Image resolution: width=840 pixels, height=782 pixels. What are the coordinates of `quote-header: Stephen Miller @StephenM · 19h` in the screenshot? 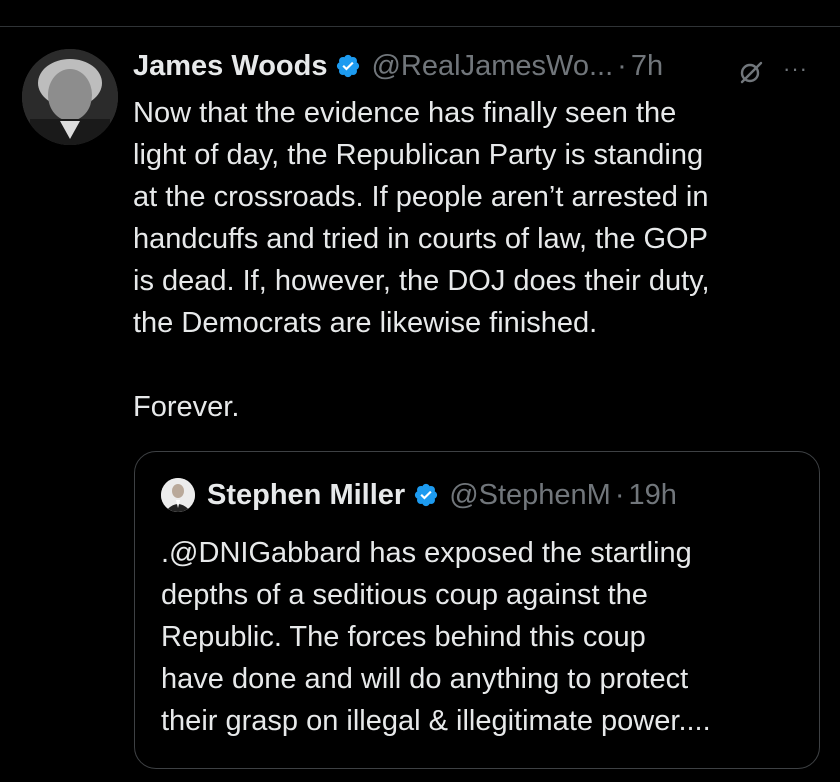 It's located at (419, 495).